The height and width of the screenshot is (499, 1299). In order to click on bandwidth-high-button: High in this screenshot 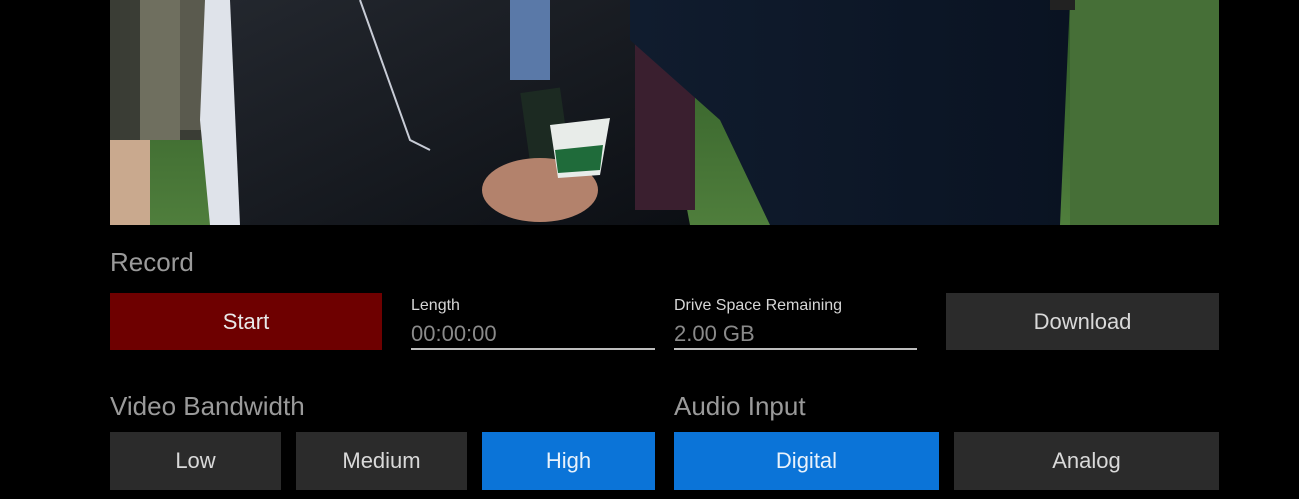, I will do `click(568, 461)`.